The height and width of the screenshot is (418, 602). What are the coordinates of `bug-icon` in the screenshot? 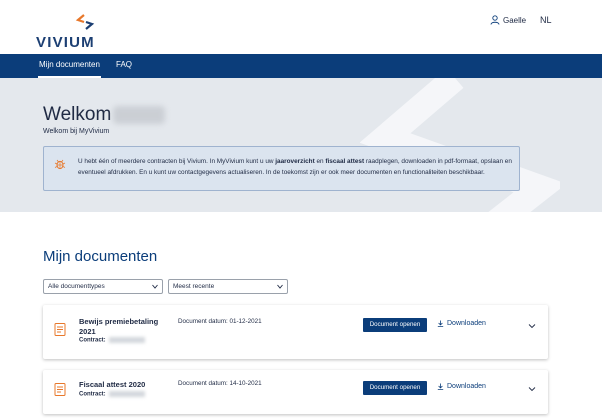 It's located at (60, 164).